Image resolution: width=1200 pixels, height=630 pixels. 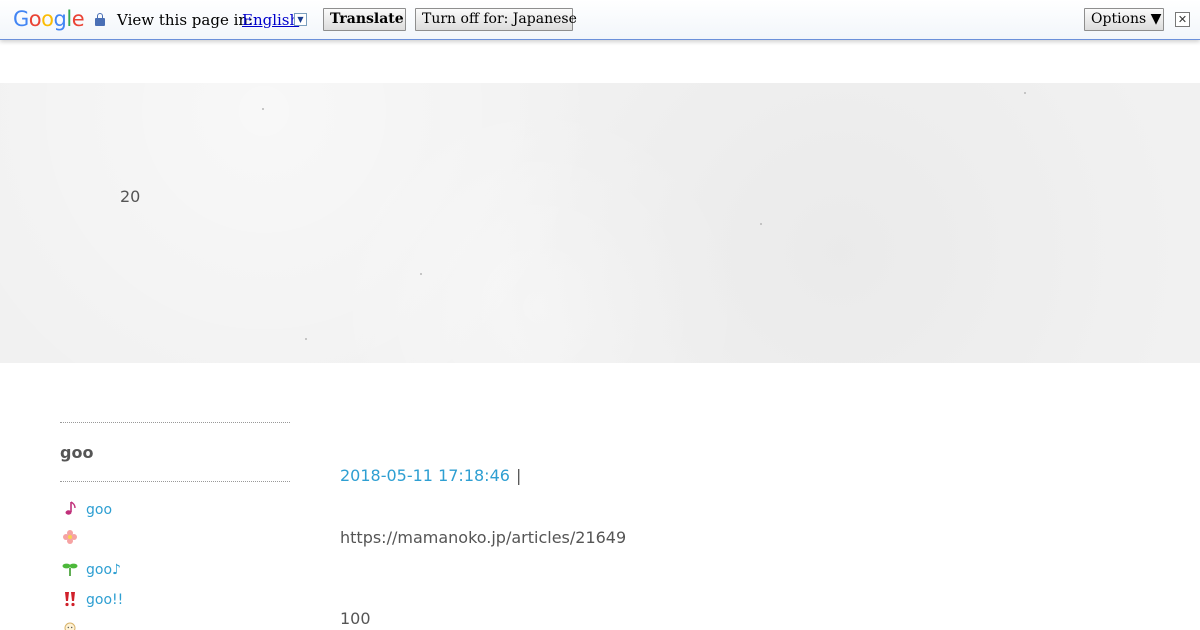 What do you see at coordinates (60, 19) in the screenshot?
I see `logo-letter: g` at bounding box center [60, 19].